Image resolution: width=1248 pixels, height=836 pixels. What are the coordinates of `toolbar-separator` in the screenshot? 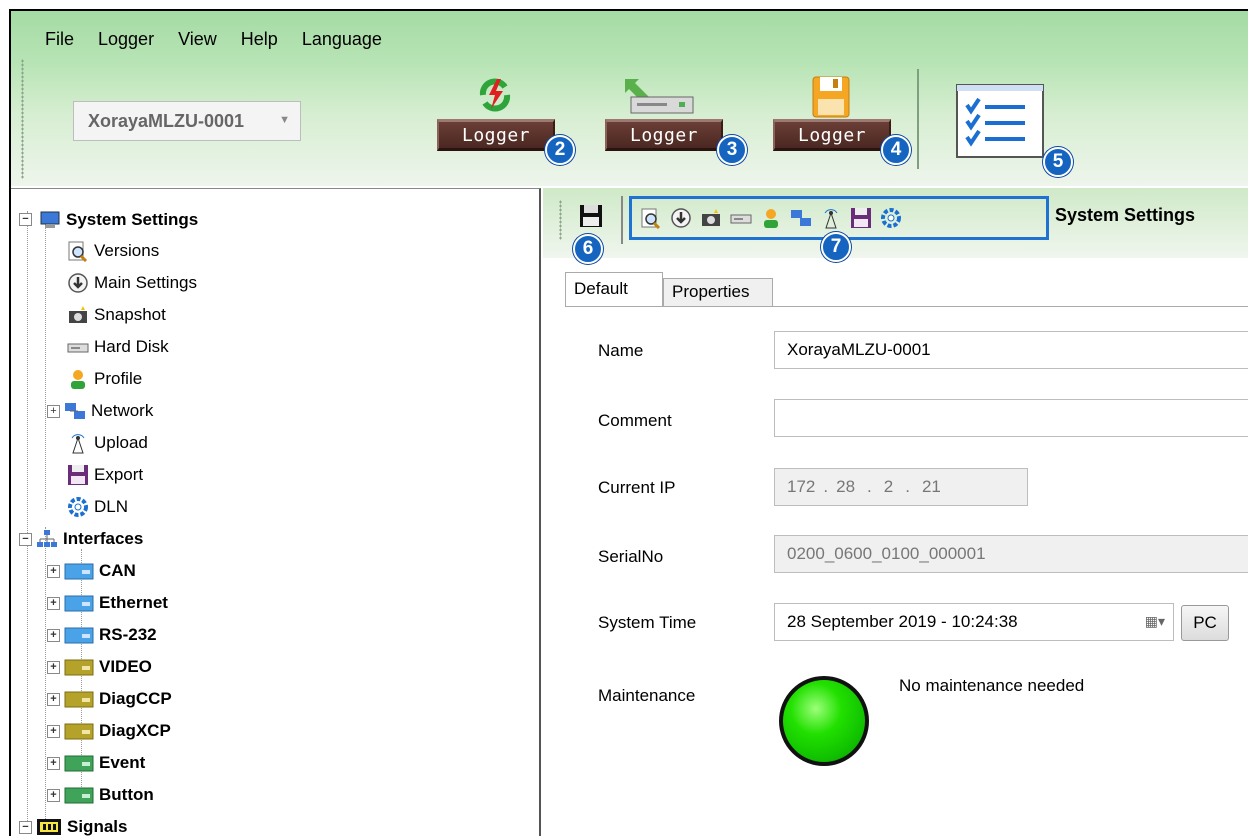 It's located at (622, 220).